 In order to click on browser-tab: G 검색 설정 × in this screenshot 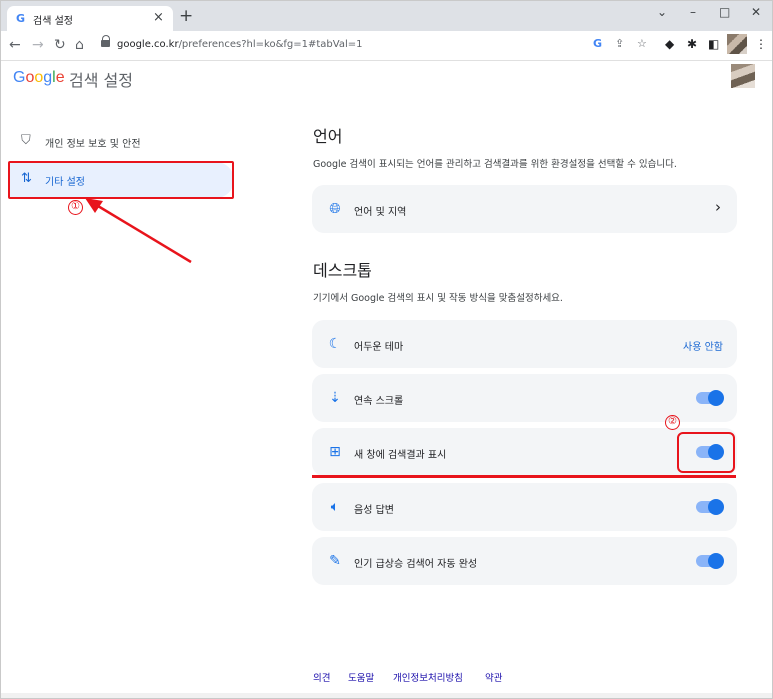, I will do `click(90, 18)`.